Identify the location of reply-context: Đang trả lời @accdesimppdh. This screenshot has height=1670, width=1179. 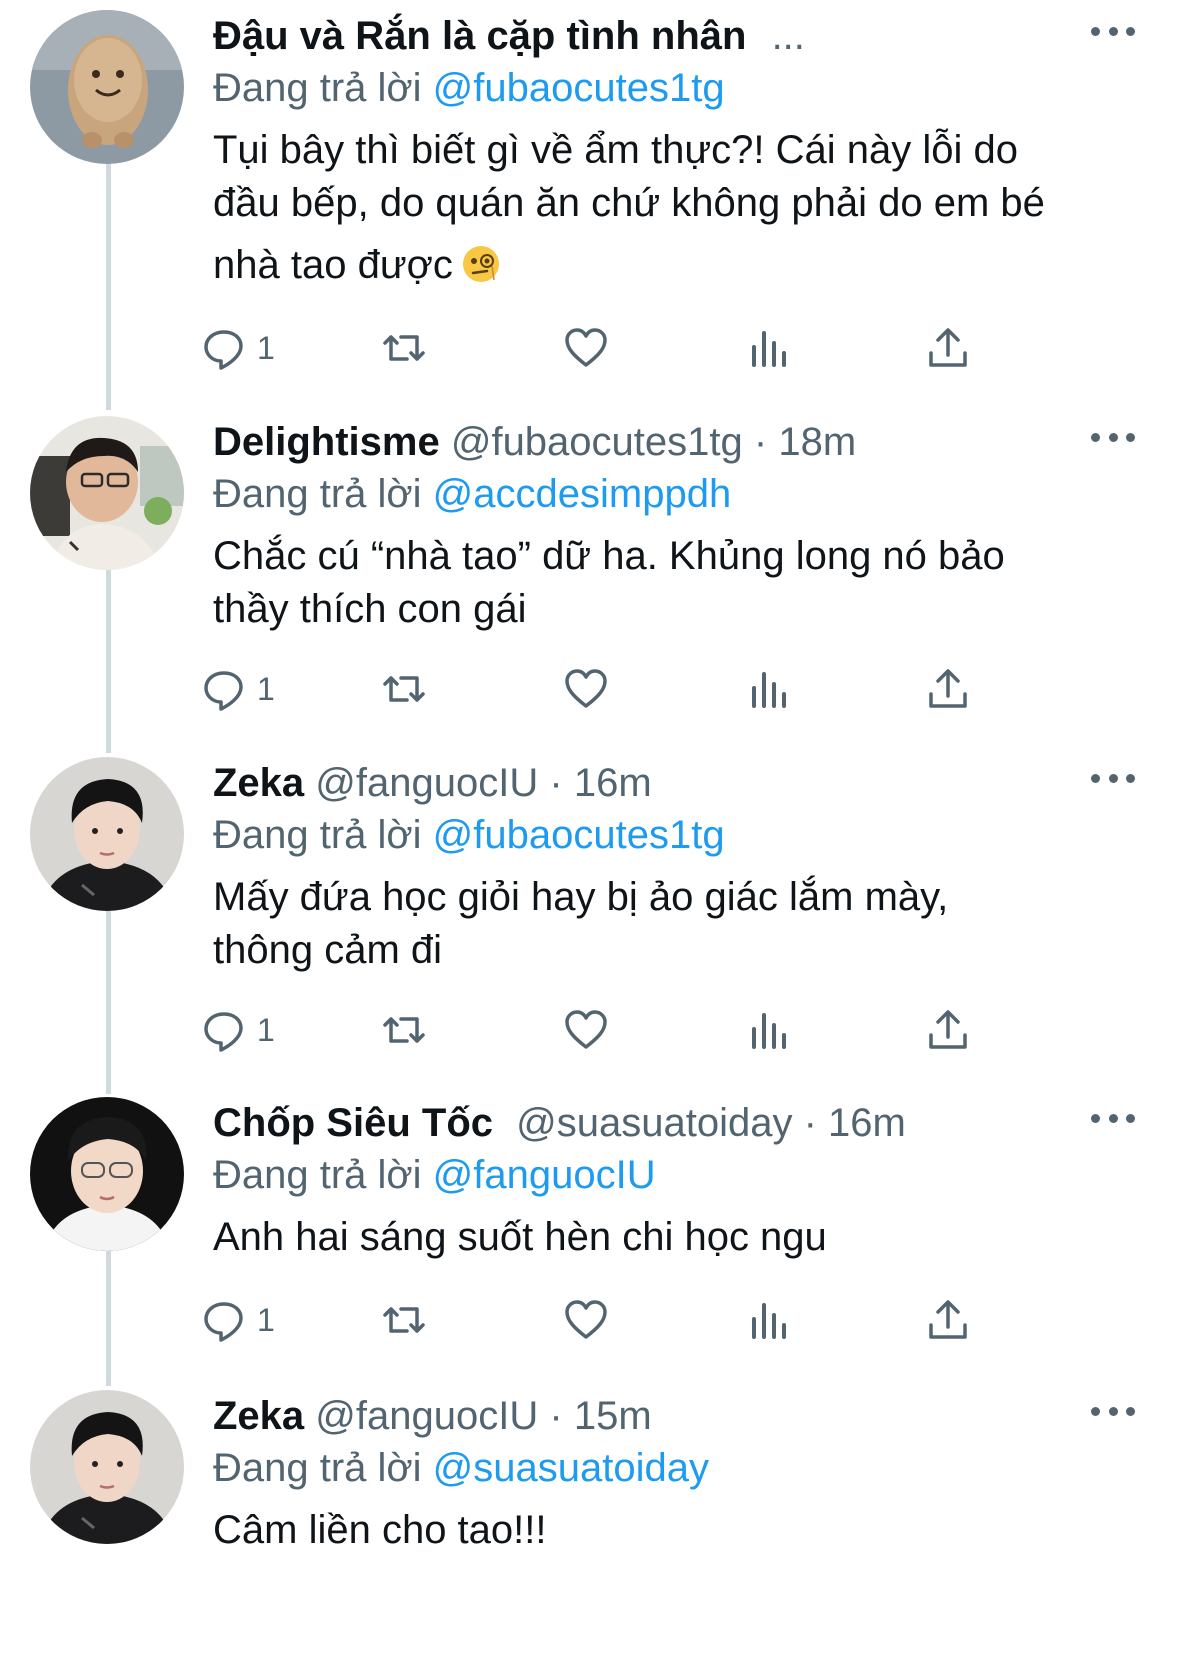
(472, 494).